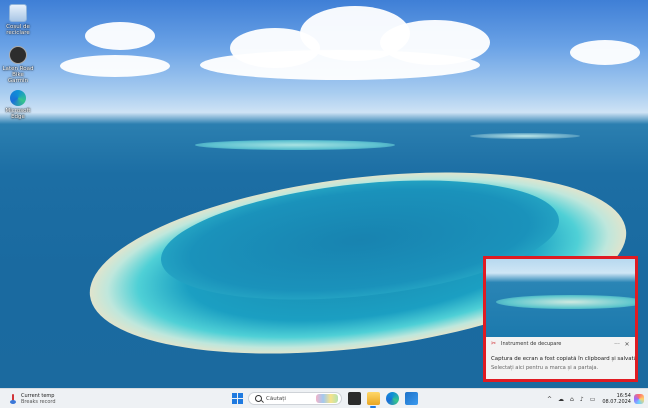 The width and height of the screenshot is (648, 409). Describe the element at coordinates (373, 398) in the screenshot. I see `file-explorer-icon` at that location.